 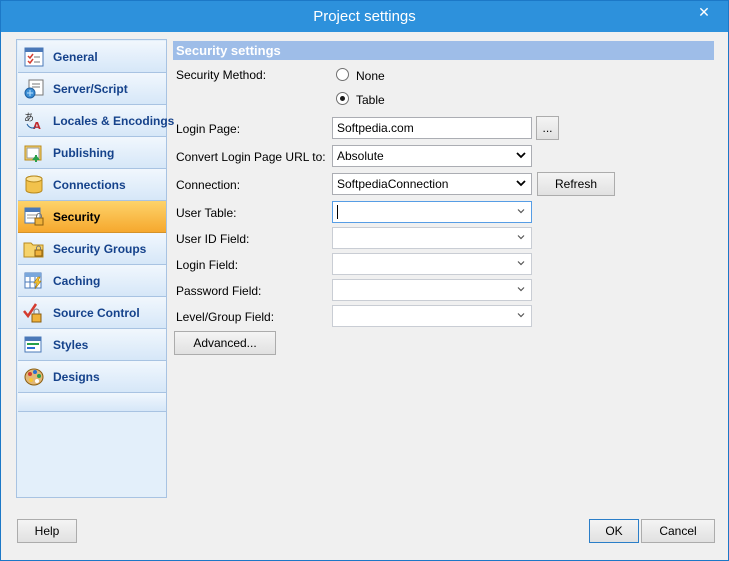 I want to click on sidebar-item-security: Security, so click(x=92, y=217).